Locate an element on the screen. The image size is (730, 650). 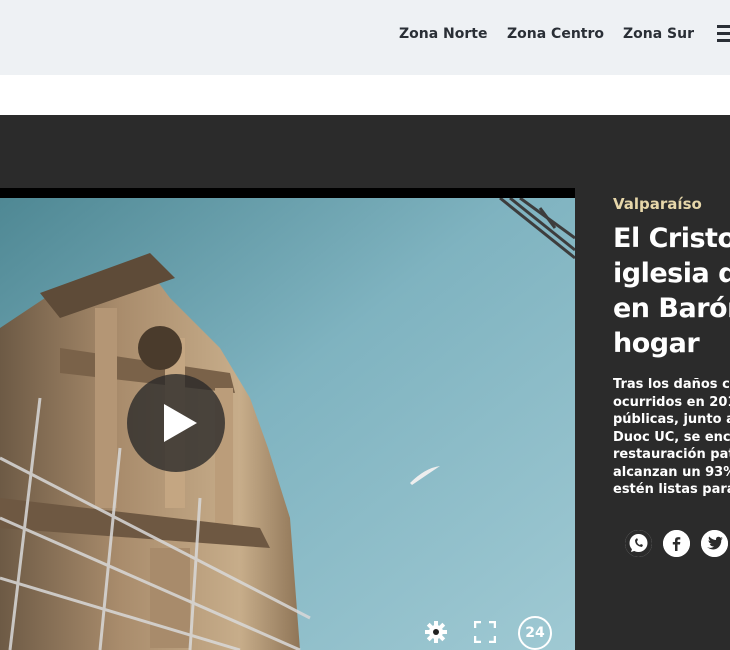
nav-link-zona-centro: Zona Centro is located at coordinates (555, 34).